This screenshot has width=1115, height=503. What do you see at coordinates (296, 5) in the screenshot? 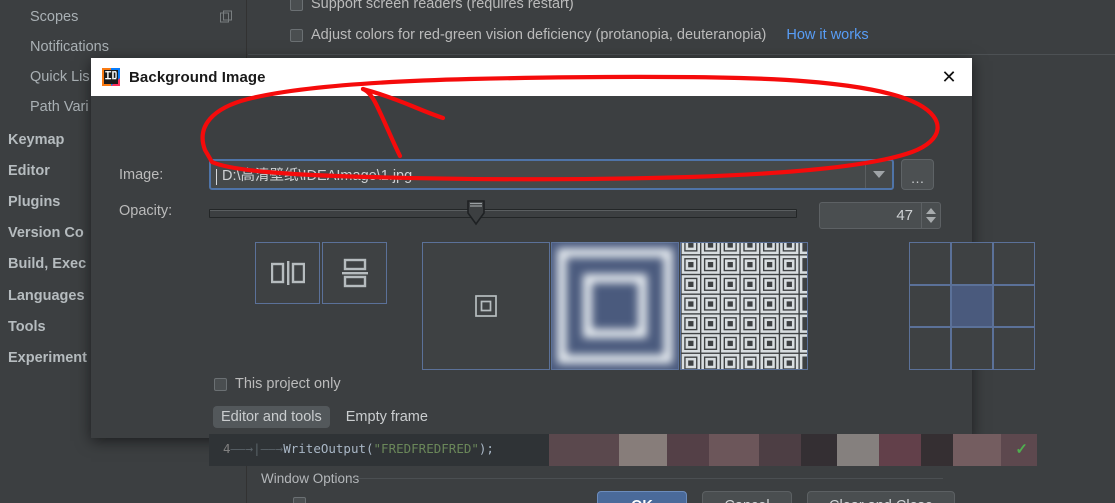
I see `screen-readers-checkbox` at bounding box center [296, 5].